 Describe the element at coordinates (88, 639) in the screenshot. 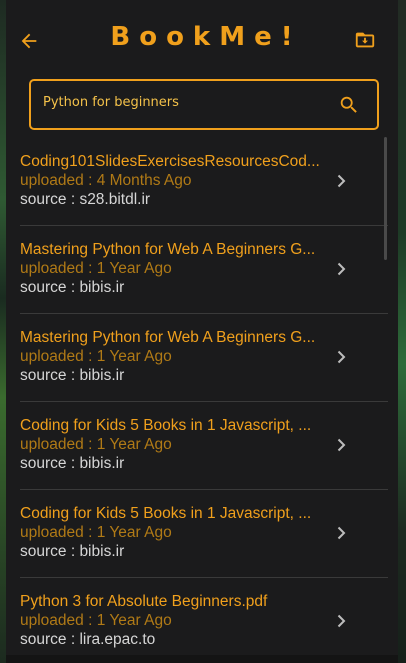

I see `result-source: source : lira.epac.to` at that location.